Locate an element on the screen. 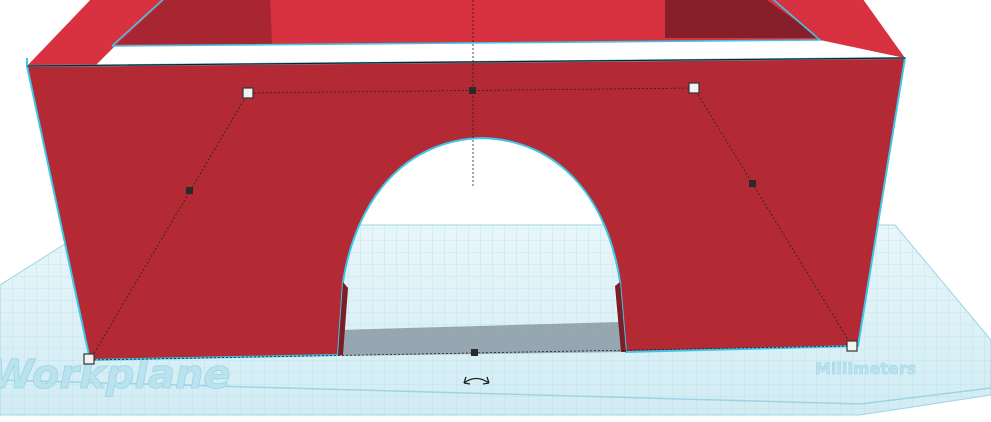  corner-handle-front-left is located at coordinates (89, 359).